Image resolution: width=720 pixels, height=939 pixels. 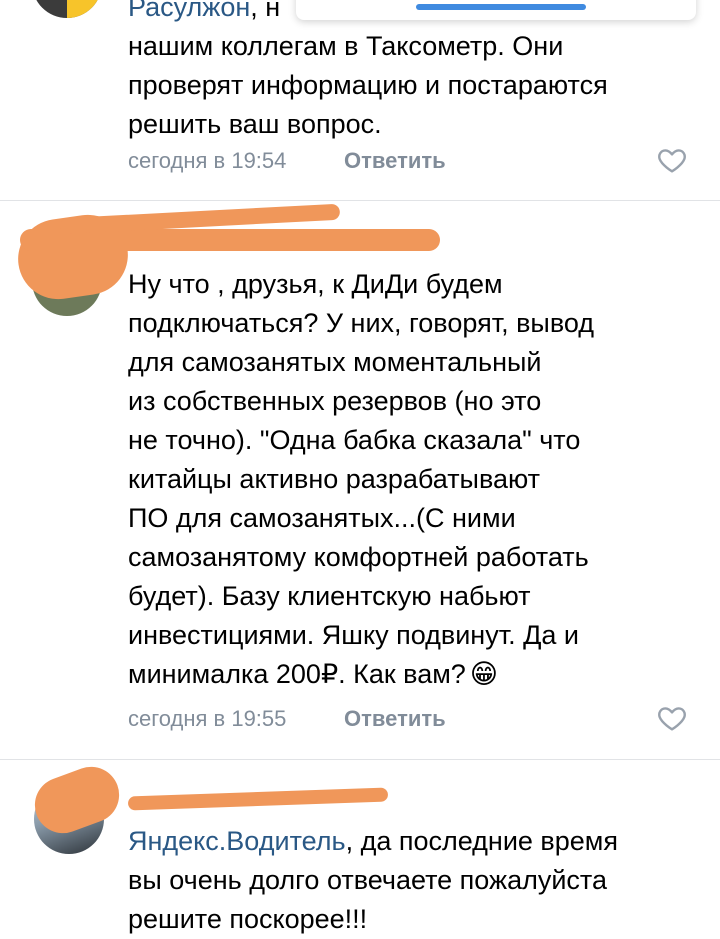 I want to click on text-line: будет). Базу клиентскую набьют, so click(x=329, y=596).